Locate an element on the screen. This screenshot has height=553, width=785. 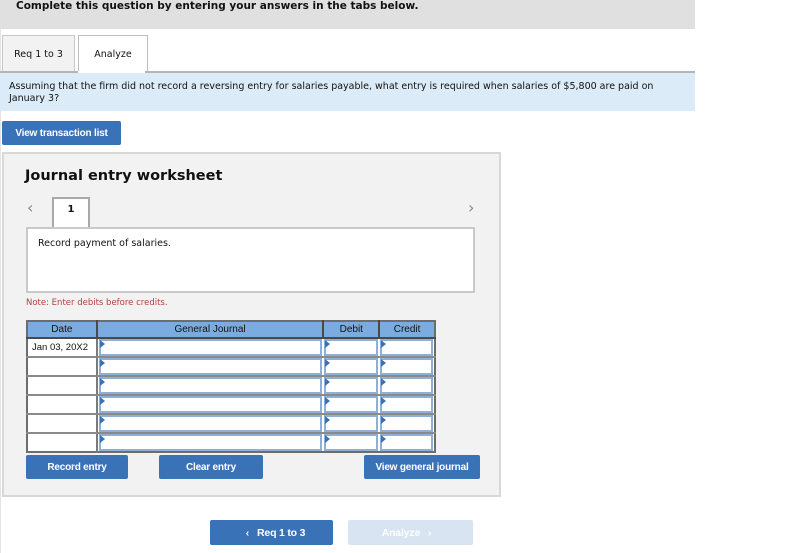
button-label: Clear entry is located at coordinates (211, 467).